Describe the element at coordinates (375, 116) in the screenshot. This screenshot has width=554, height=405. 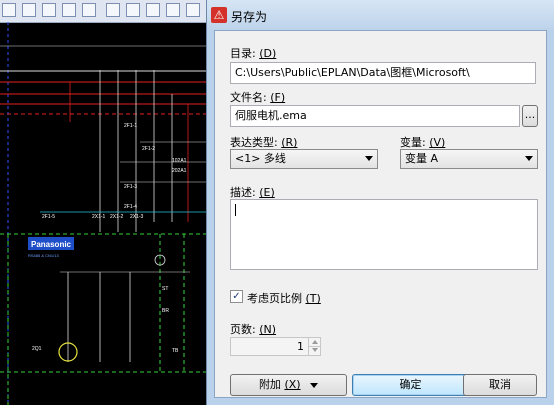
I see `filename-input: 伺服电机.ema` at that location.